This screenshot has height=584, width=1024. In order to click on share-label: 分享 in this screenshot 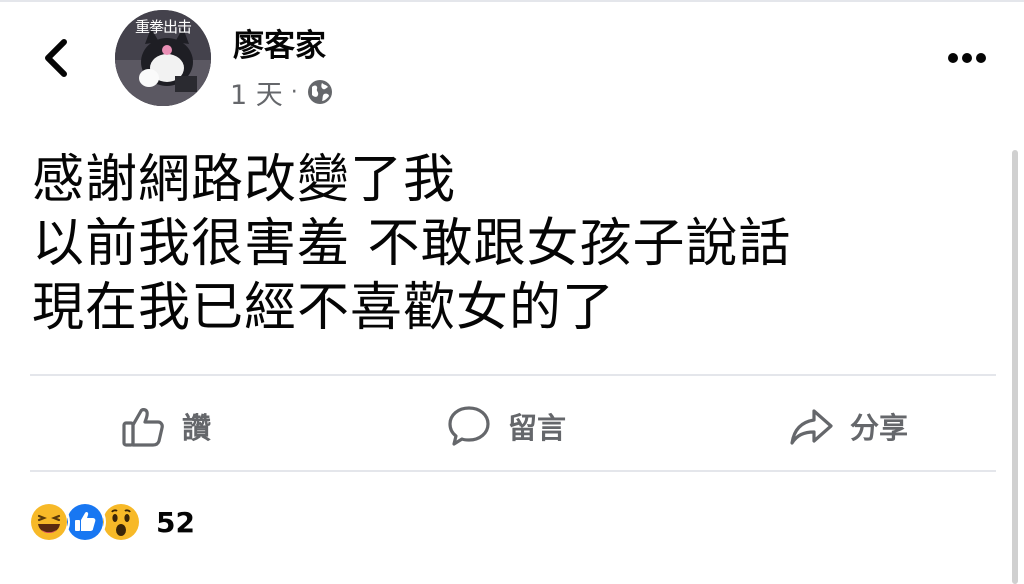, I will do `click(879, 428)`.